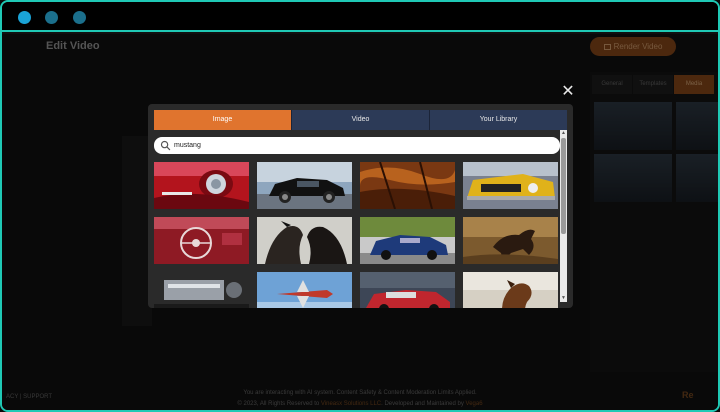 The width and height of the screenshot is (720, 412). I want to click on image-thumb-brown-horse, so click(510, 290).